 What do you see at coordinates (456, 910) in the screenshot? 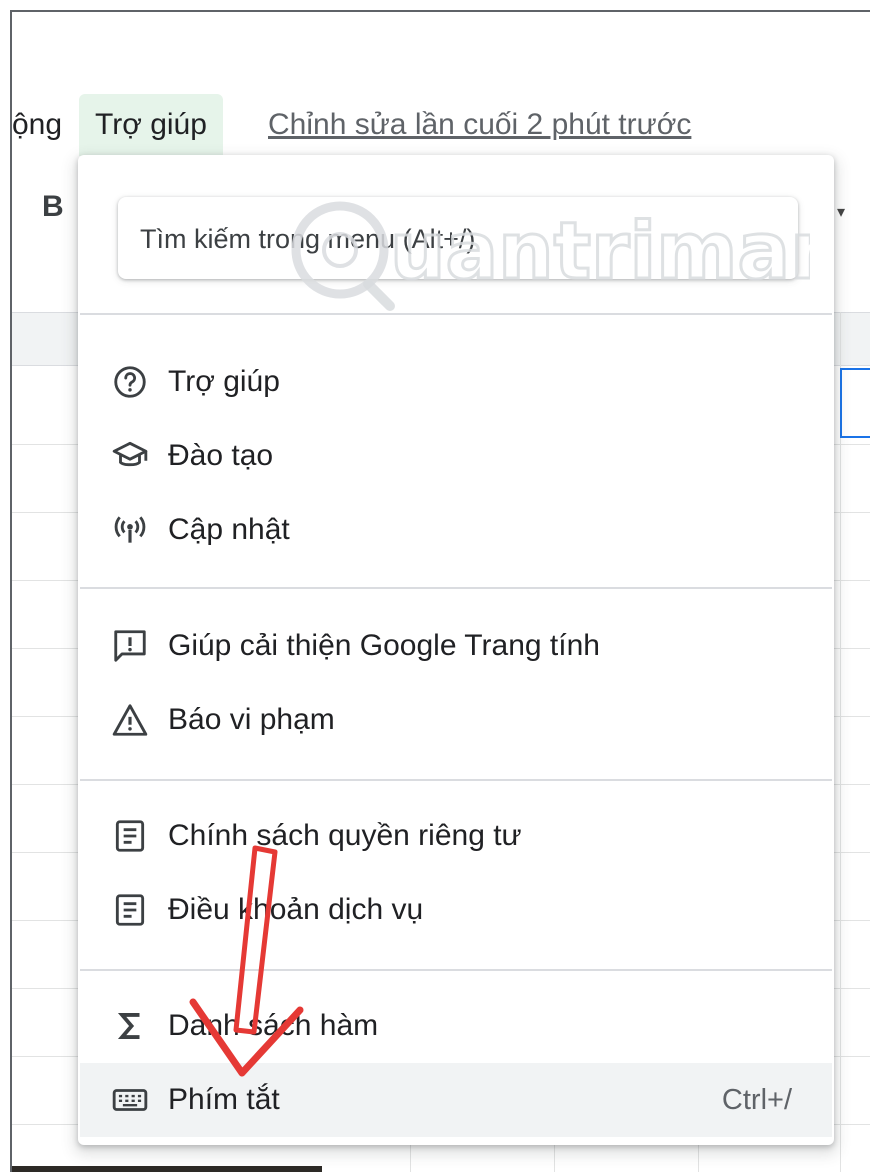
I see `menu-item-terms-of-service: Điều khoản dịch vụ` at bounding box center [456, 910].